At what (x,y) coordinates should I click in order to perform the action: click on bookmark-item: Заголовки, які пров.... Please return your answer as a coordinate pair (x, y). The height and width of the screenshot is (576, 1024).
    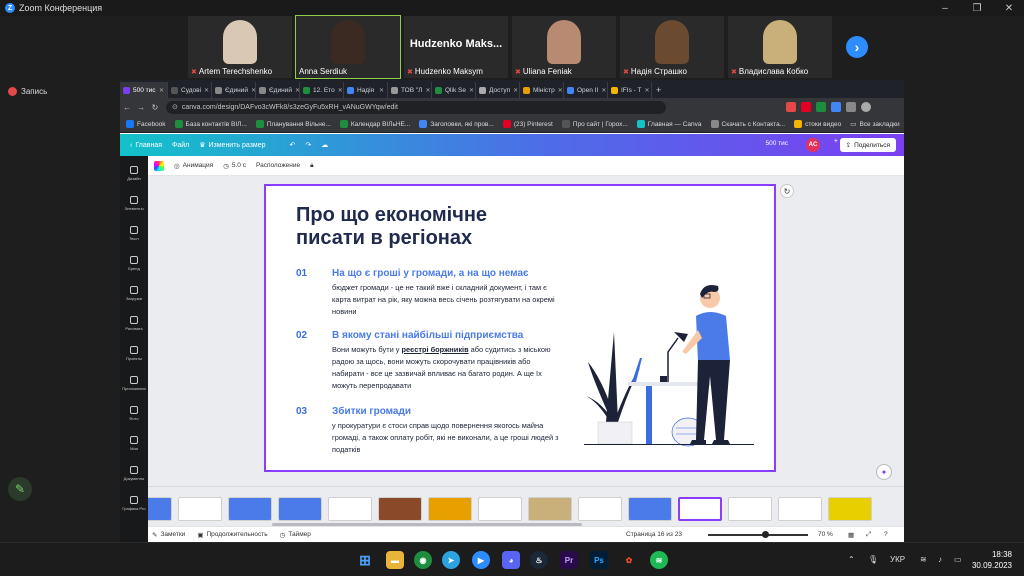
    Looking at the image, I should click on (456, 124).